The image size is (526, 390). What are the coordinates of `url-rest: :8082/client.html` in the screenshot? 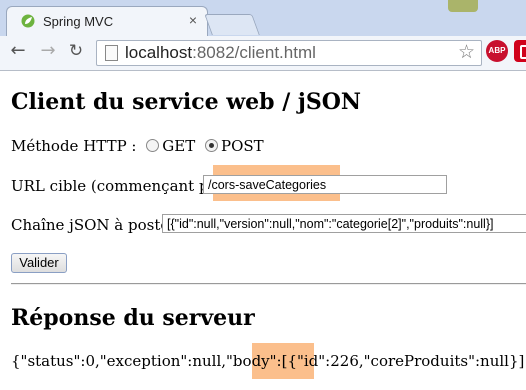 It's located at (254, 52).